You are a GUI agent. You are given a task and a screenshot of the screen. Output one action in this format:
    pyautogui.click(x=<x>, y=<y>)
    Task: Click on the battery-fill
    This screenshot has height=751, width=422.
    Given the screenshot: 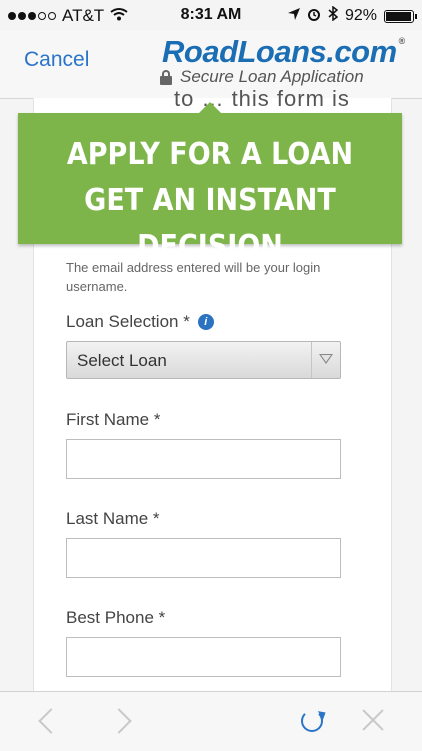 What is the action you would take?
    pyautogui.click(x=398, y=16)
    